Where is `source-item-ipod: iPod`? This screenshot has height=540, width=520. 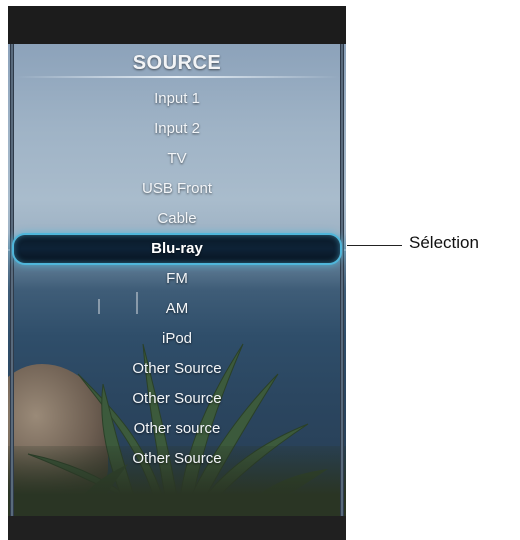 source-item-ipod: iPod is located at coordinates (177, 339).